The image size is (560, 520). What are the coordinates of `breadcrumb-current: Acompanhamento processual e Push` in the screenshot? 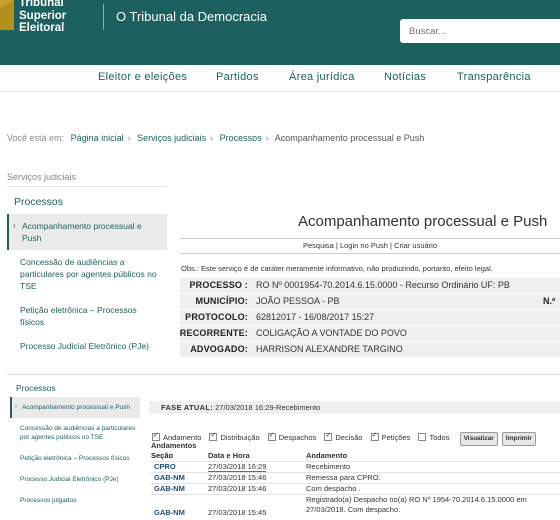 It's located at (349, 138).